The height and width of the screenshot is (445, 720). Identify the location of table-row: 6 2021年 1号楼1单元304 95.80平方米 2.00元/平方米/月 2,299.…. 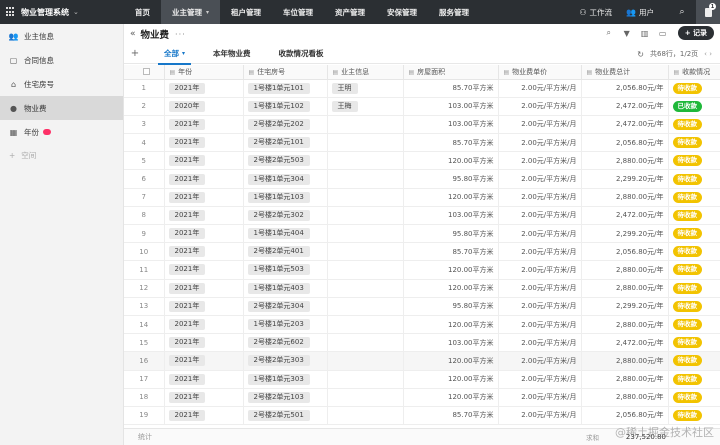
(422, 179).